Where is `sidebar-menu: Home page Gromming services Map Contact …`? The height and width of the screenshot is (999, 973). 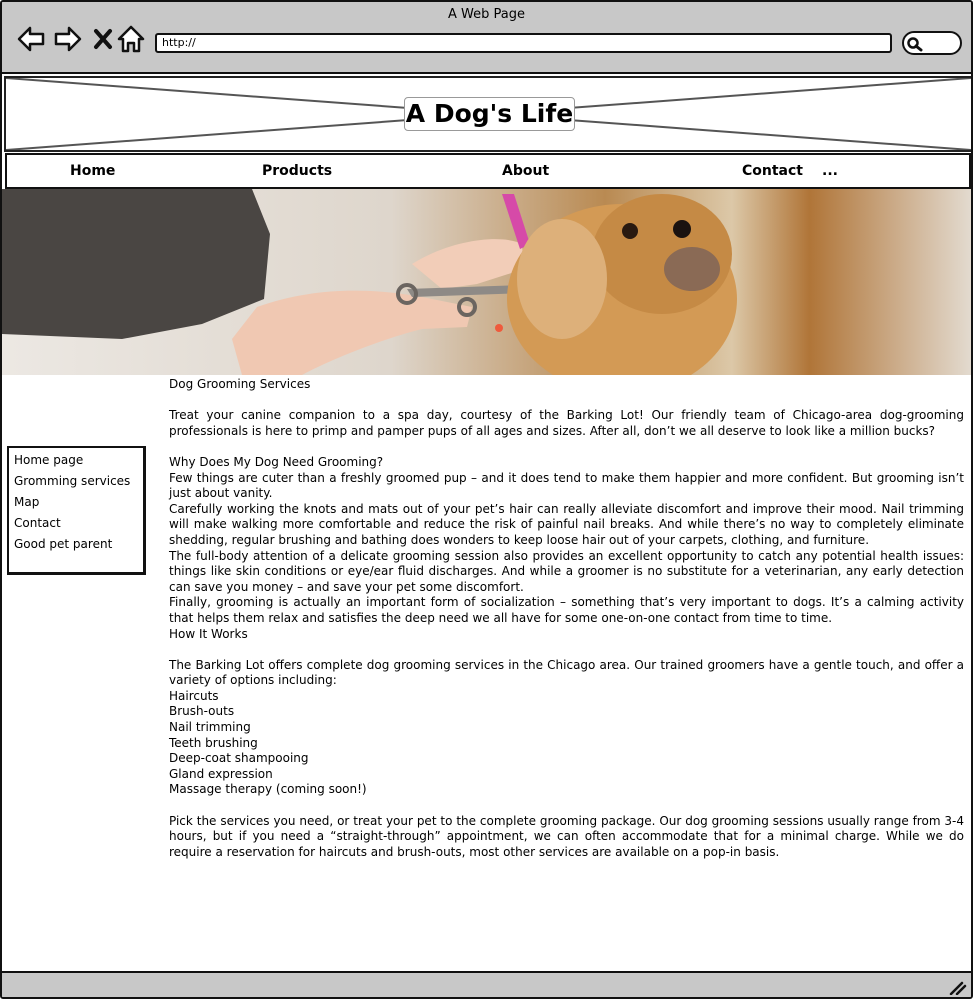
sidebar-menu: Home page Gromming services Map Contact … is located at coordinates (76, 510).